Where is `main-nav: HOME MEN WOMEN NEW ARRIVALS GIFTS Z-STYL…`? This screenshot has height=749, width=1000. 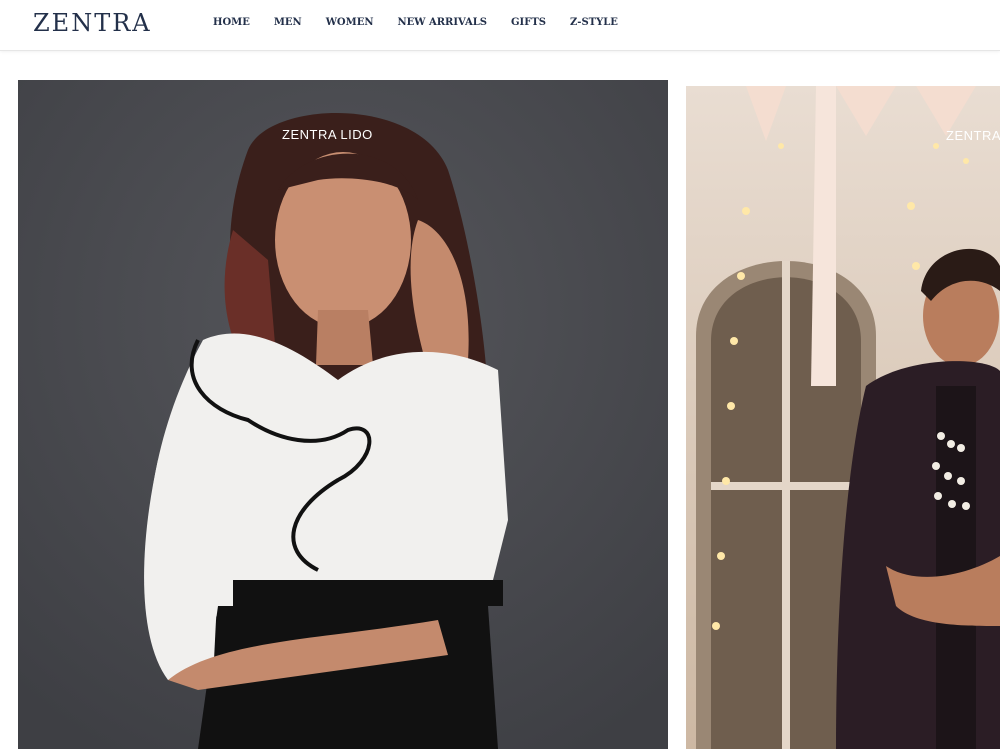 main-nav: HOME MEN WOMEN NEW ARRIVALS GIFTS Z-STYL… is located at coordinates (427, 22).